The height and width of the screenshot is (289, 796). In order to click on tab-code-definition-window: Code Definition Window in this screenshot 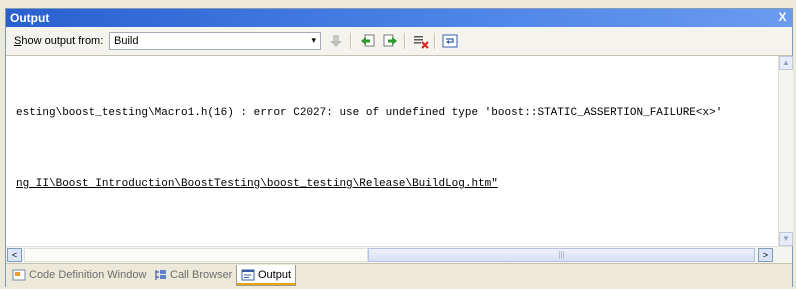, I will do `click(79, 274)`.